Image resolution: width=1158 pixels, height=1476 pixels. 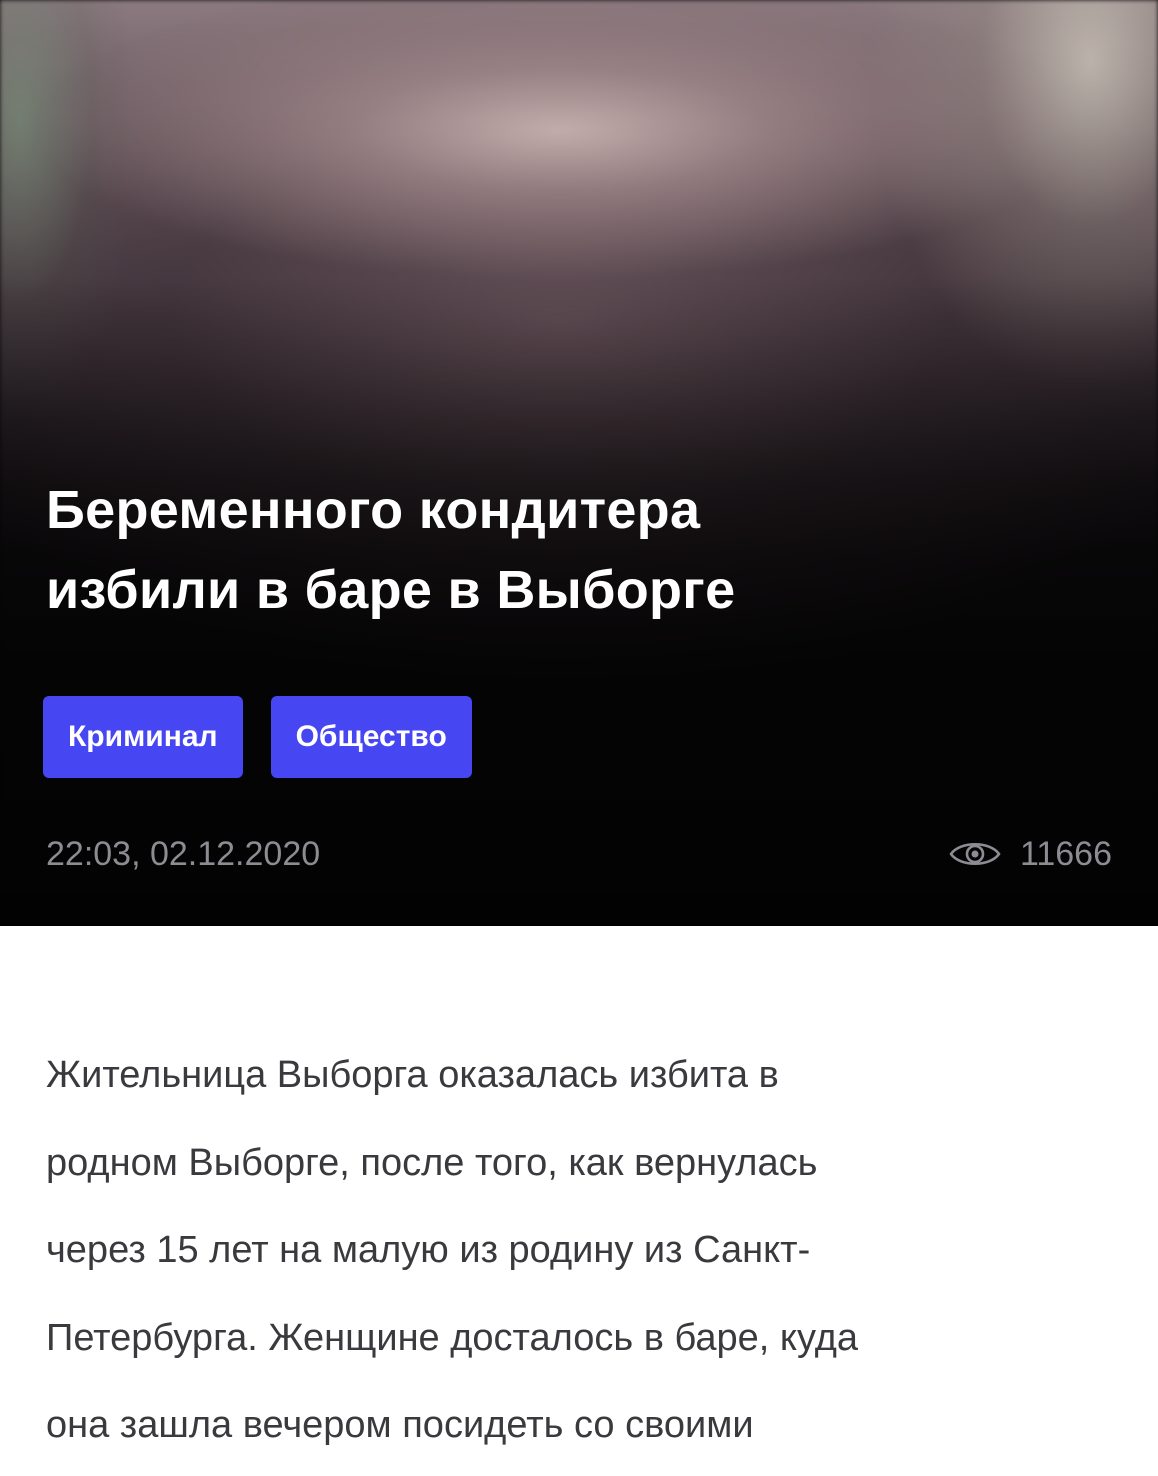 I want to click on body-text-line: Жительница Выборга оказалась избита в, so click(x=412, y=1075).